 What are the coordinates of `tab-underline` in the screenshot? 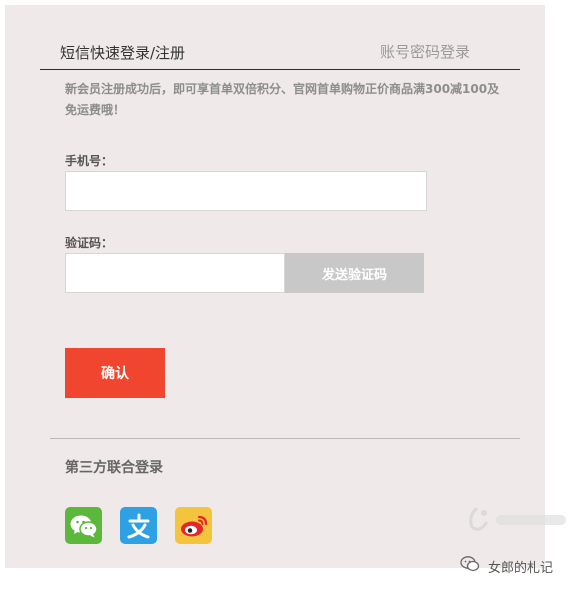 It's located at (280, 69).